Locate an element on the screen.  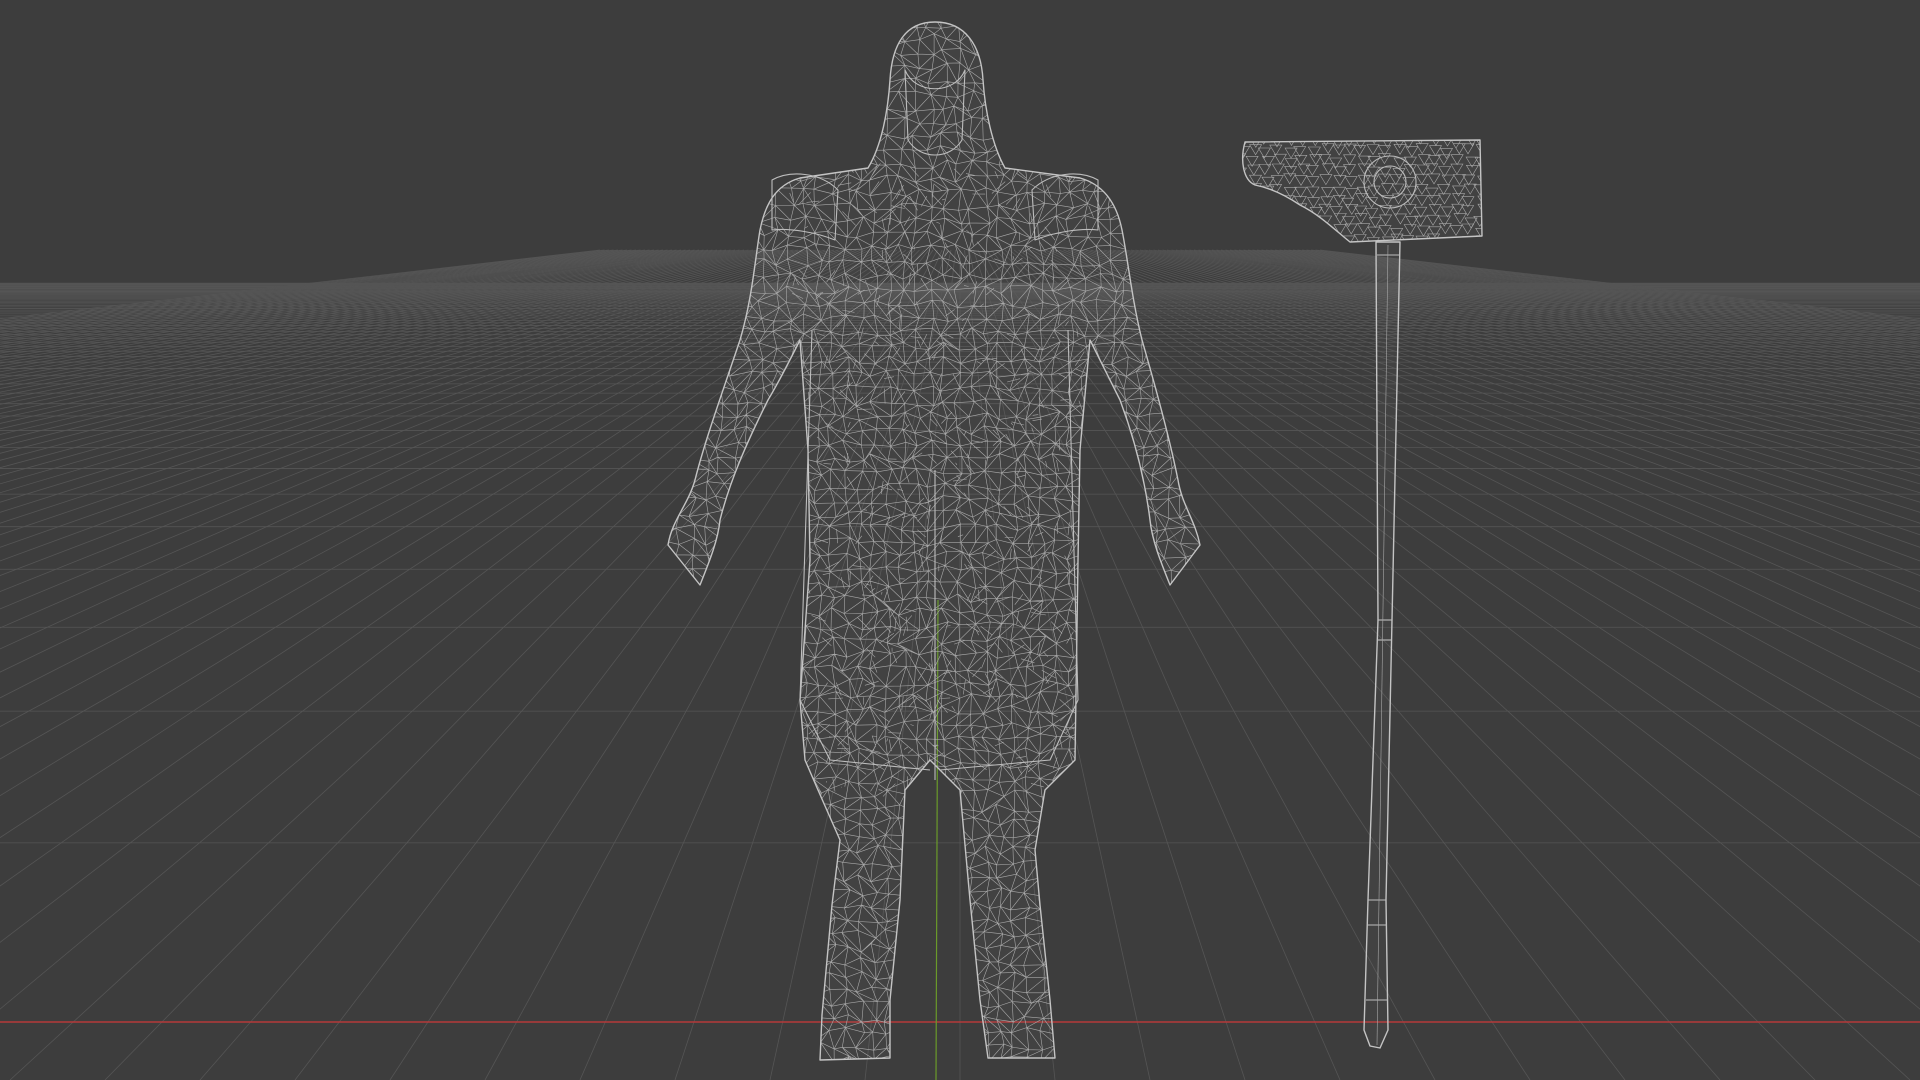
hammer-handle is located at coordinates (1382, 645).